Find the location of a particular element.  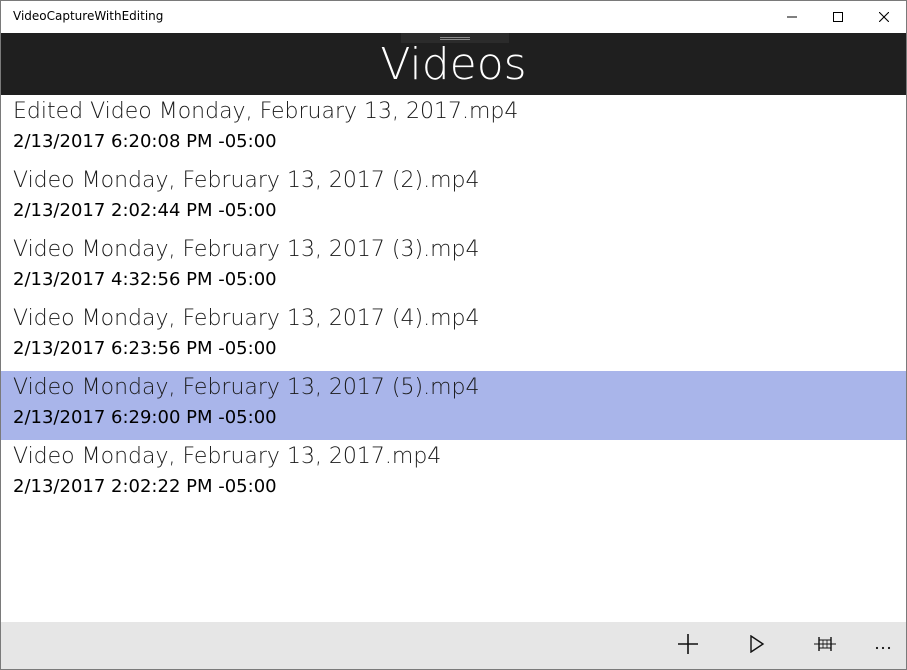

more-icon is located at coordinates (883, 646).